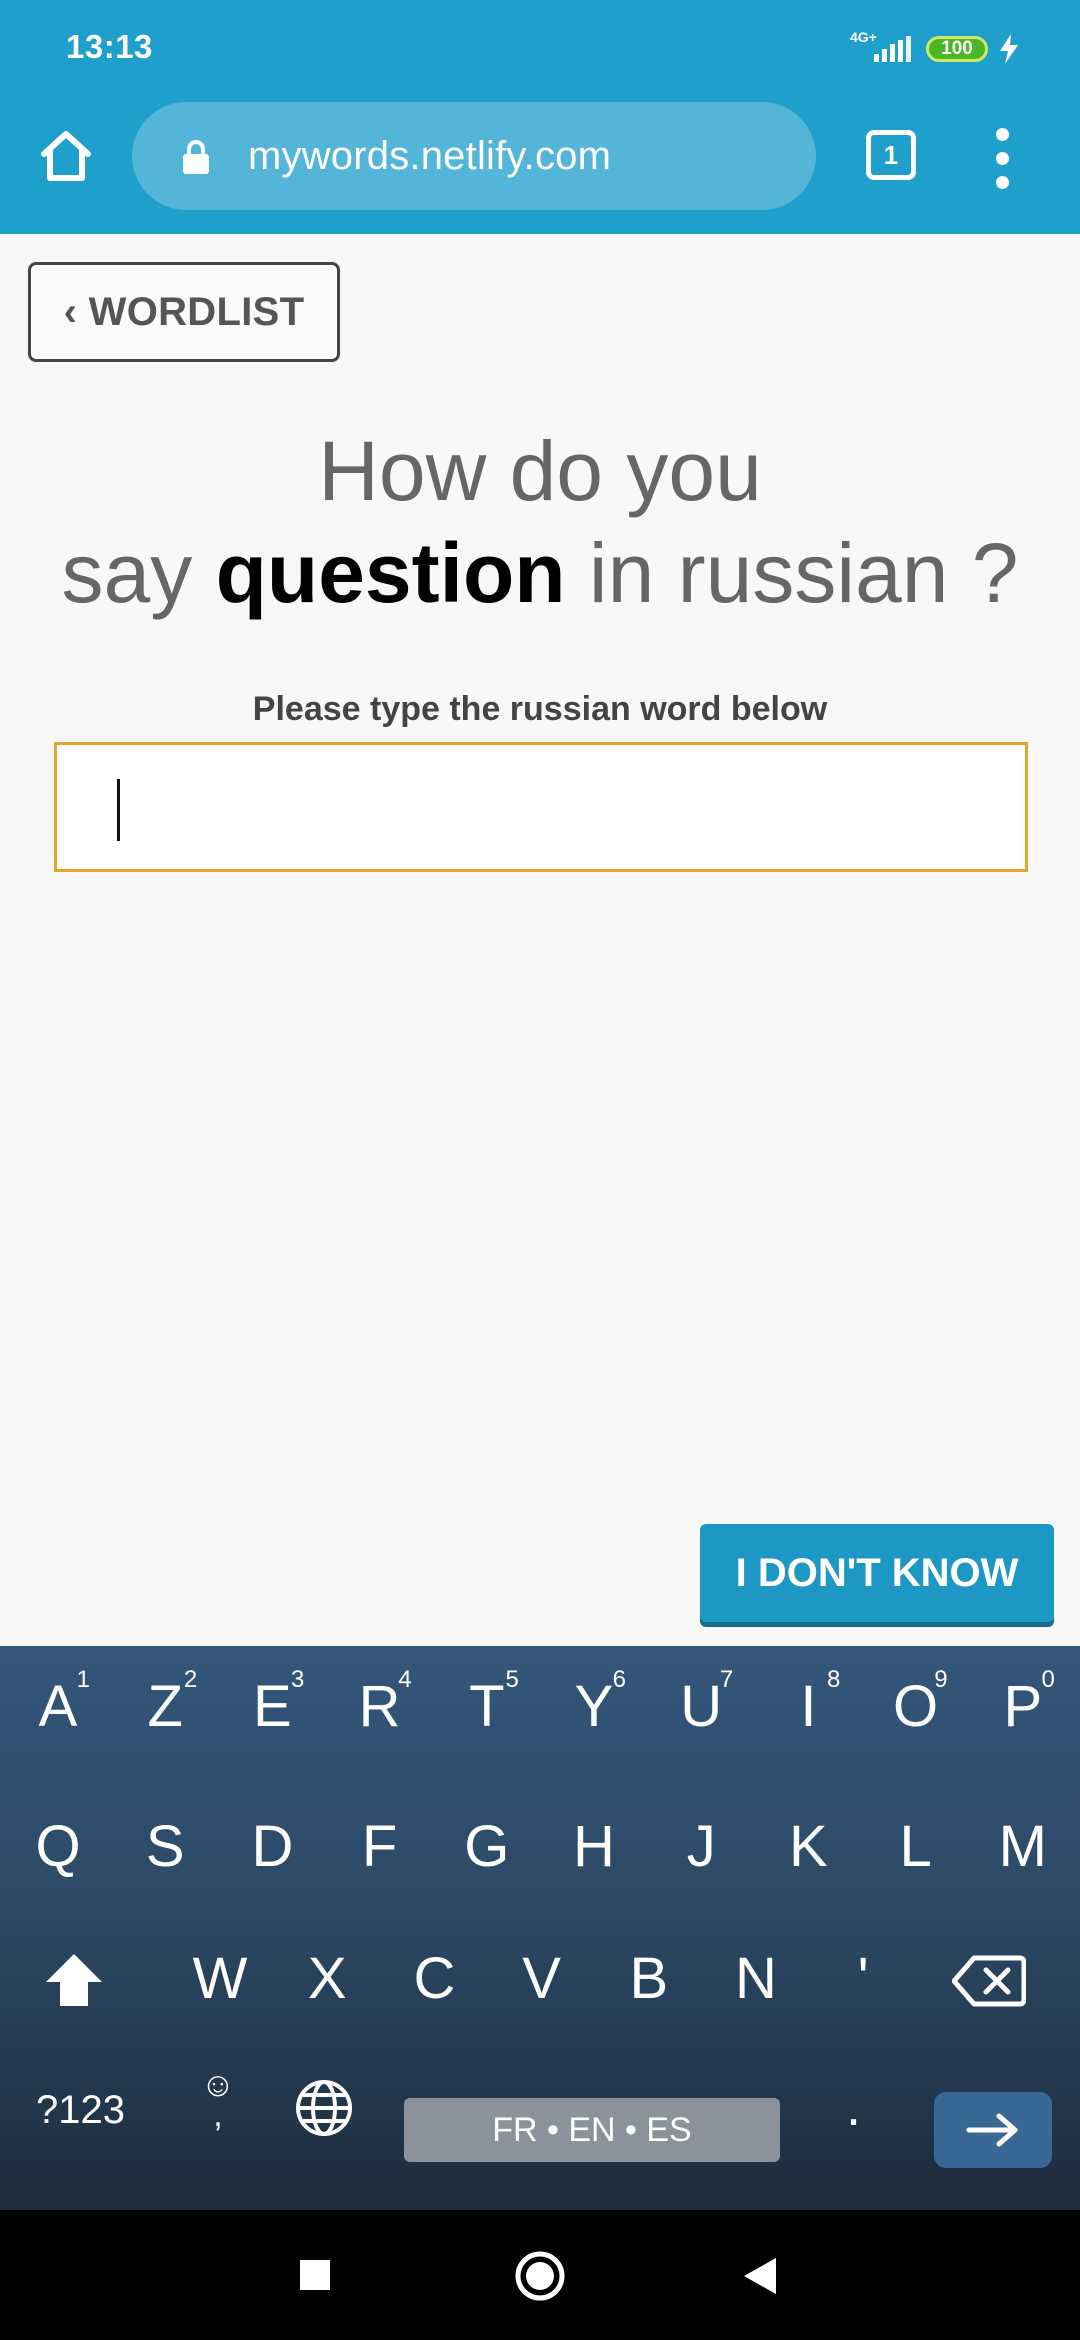 The width and height of the screenshot is (1080, 2340). I want to click on key-hint: 8, so click(834, 1679).